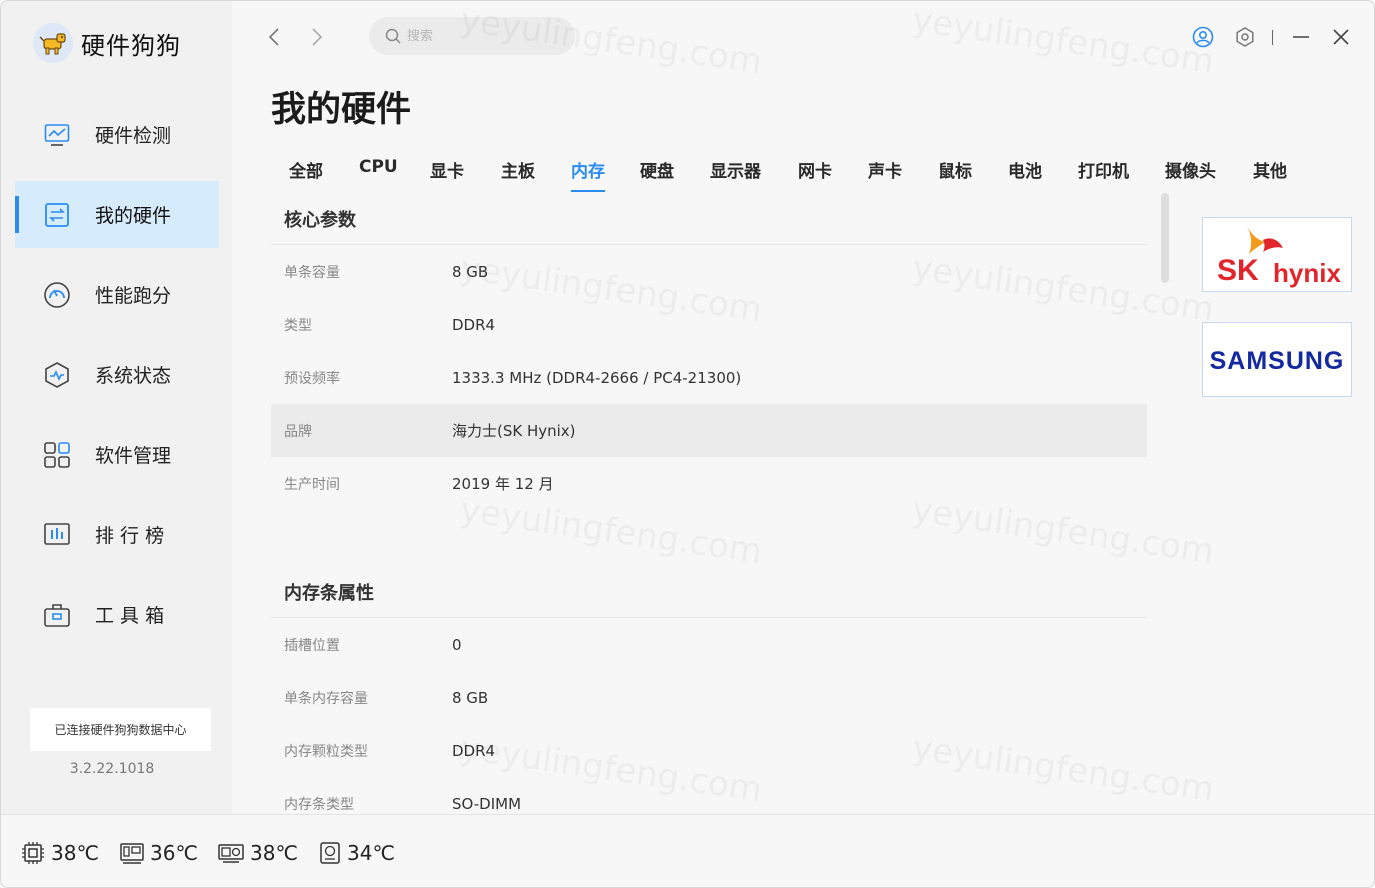  Describe the element at coordinates (274, 37) in the screenshot. I see `back-button` at that location.